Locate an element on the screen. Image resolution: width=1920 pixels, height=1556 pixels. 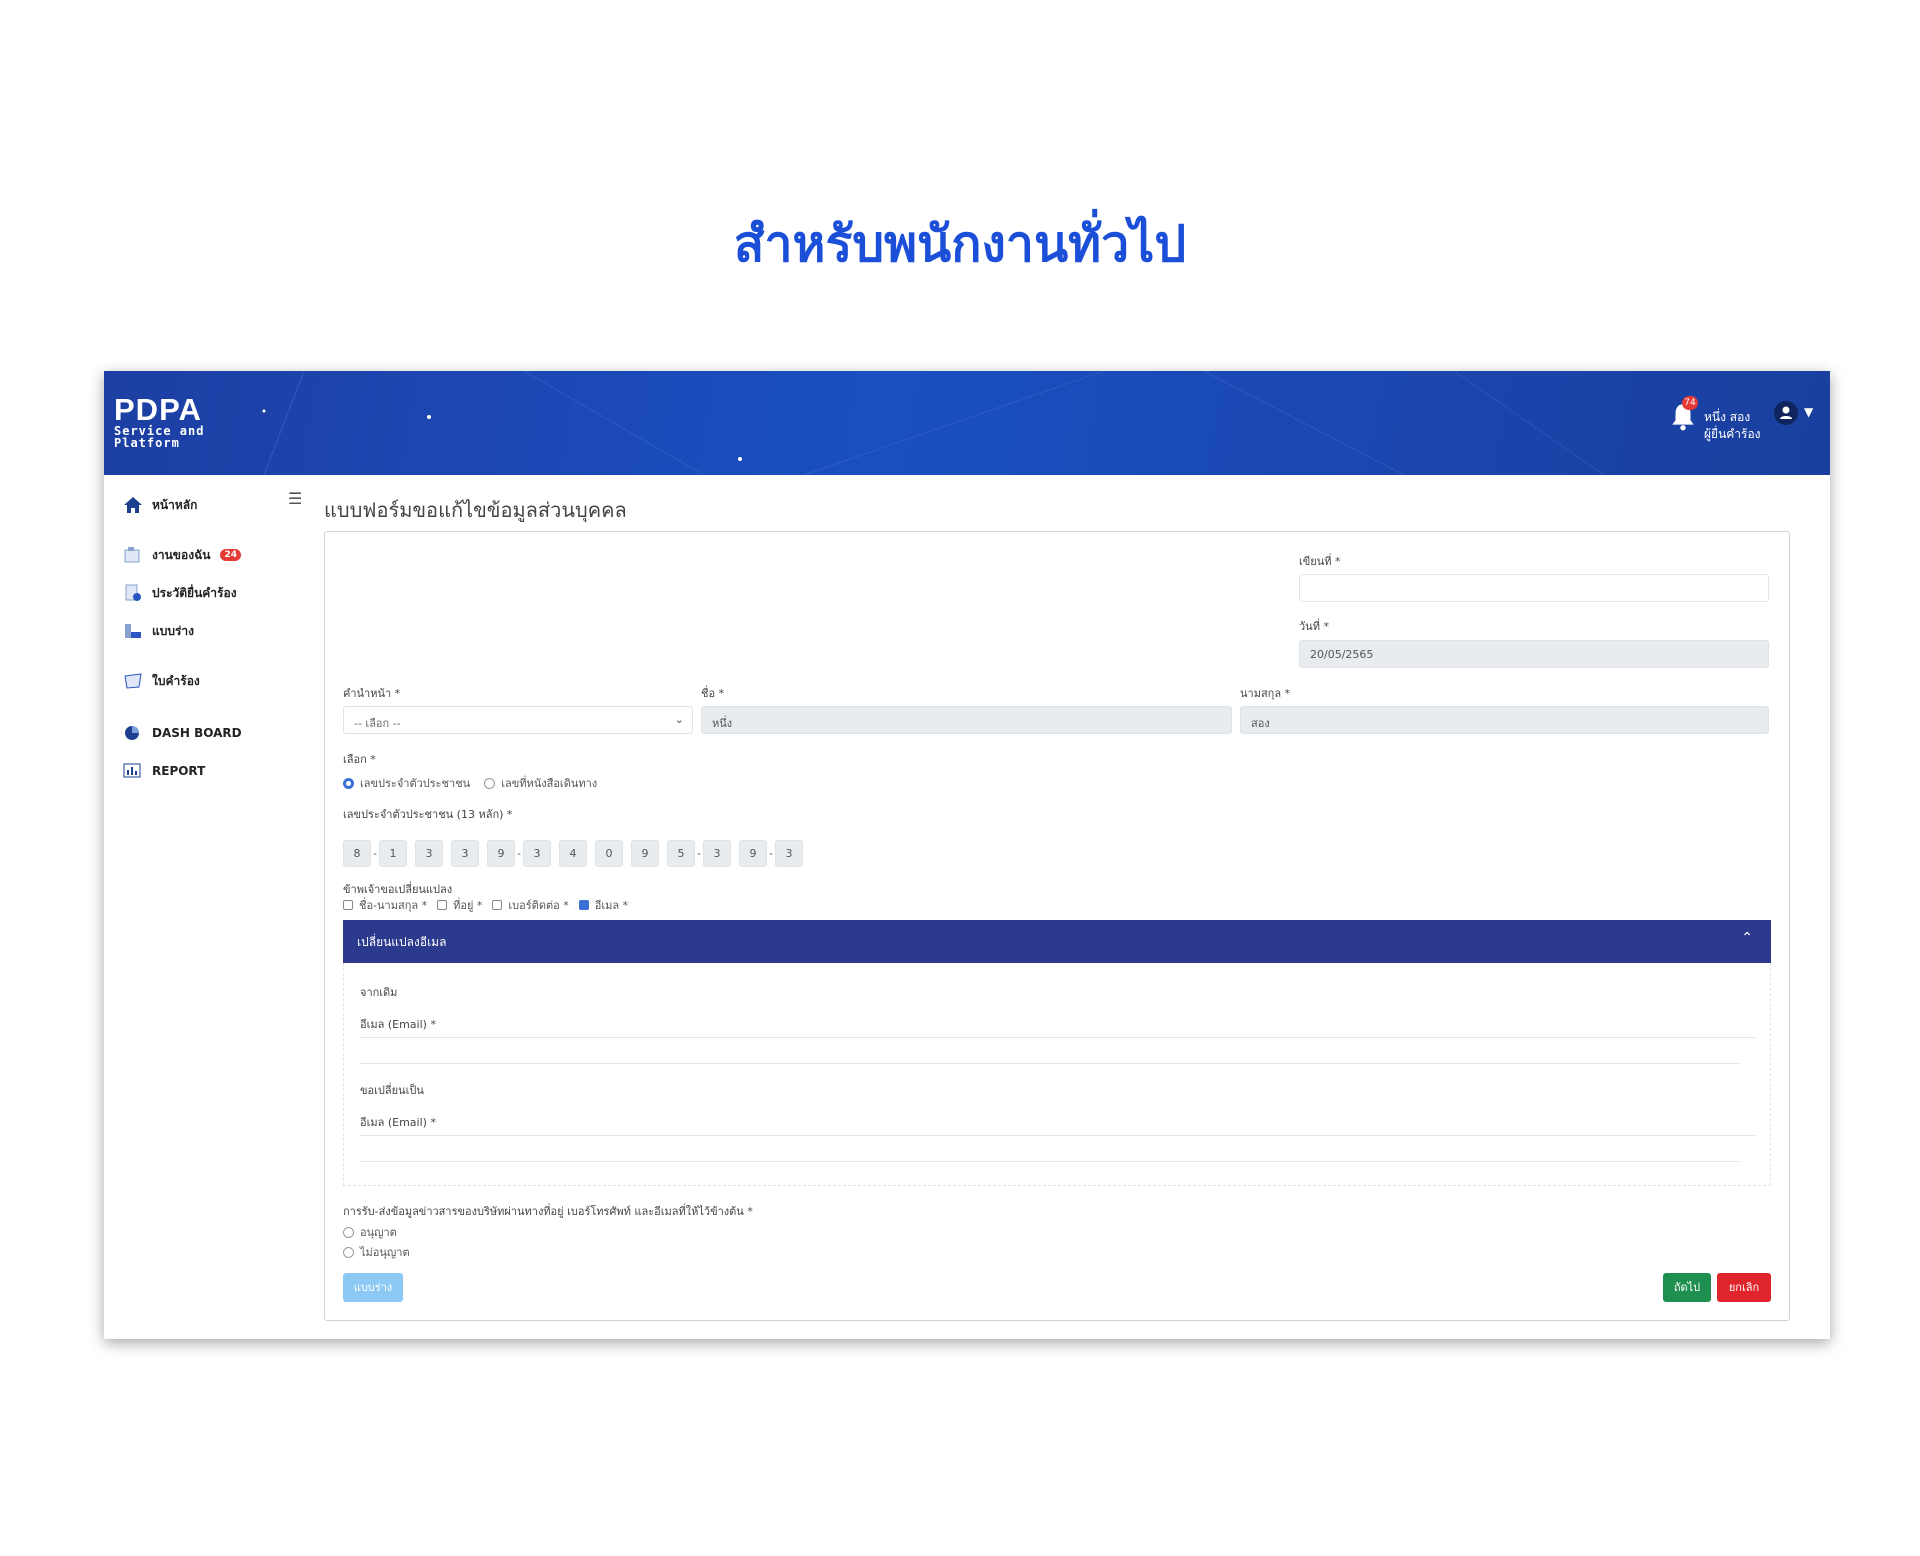
id-type-options: เลขประจำตัวประชาชน เลขที่หนังสือเดินทาง is located at coordinates (470, 783).